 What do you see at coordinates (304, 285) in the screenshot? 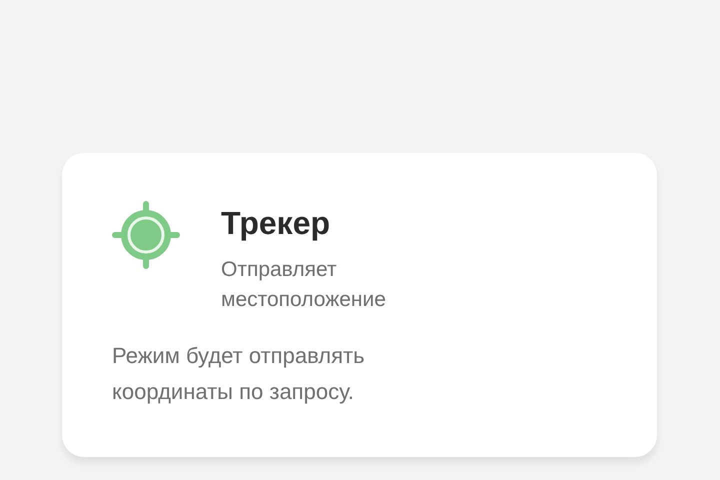
I see `card-subtitle: Отправляет местоположение` at bounding box center [304, 285].